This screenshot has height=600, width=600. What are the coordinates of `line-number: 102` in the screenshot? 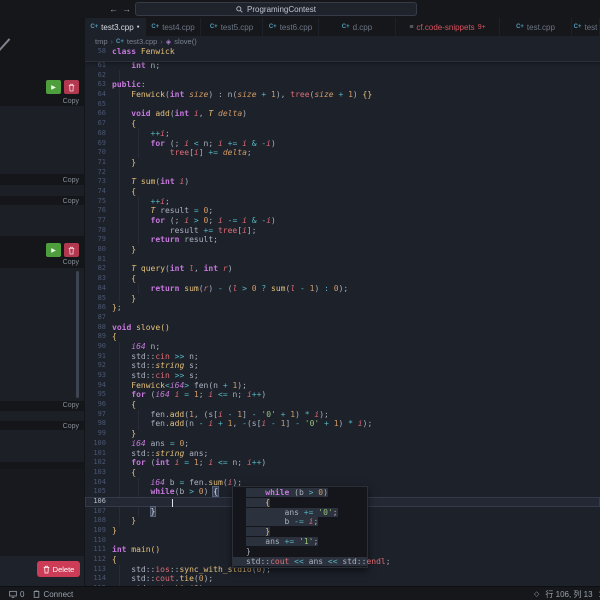 It's located at (98, 463).